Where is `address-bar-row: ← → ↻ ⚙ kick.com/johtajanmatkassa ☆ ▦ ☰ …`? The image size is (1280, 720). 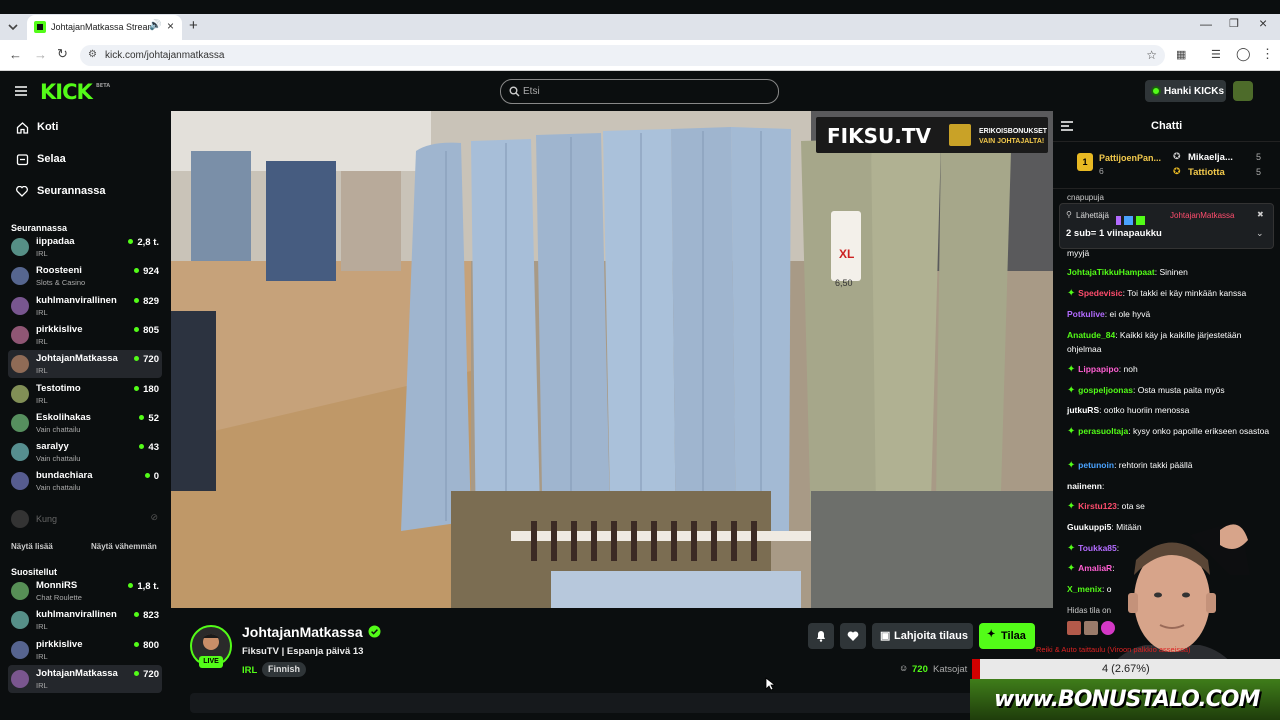 address-bar-row: ← → ↻ ⚙ kick.com/johtajanmatkassa ☆ ▦ ☰ … is located at coordinates (640, 55).